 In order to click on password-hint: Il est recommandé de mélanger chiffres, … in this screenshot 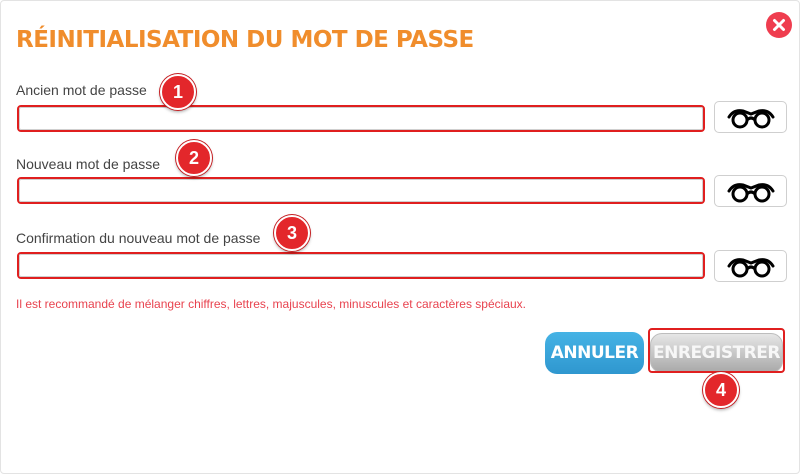, I will do `click(271, 304)`.